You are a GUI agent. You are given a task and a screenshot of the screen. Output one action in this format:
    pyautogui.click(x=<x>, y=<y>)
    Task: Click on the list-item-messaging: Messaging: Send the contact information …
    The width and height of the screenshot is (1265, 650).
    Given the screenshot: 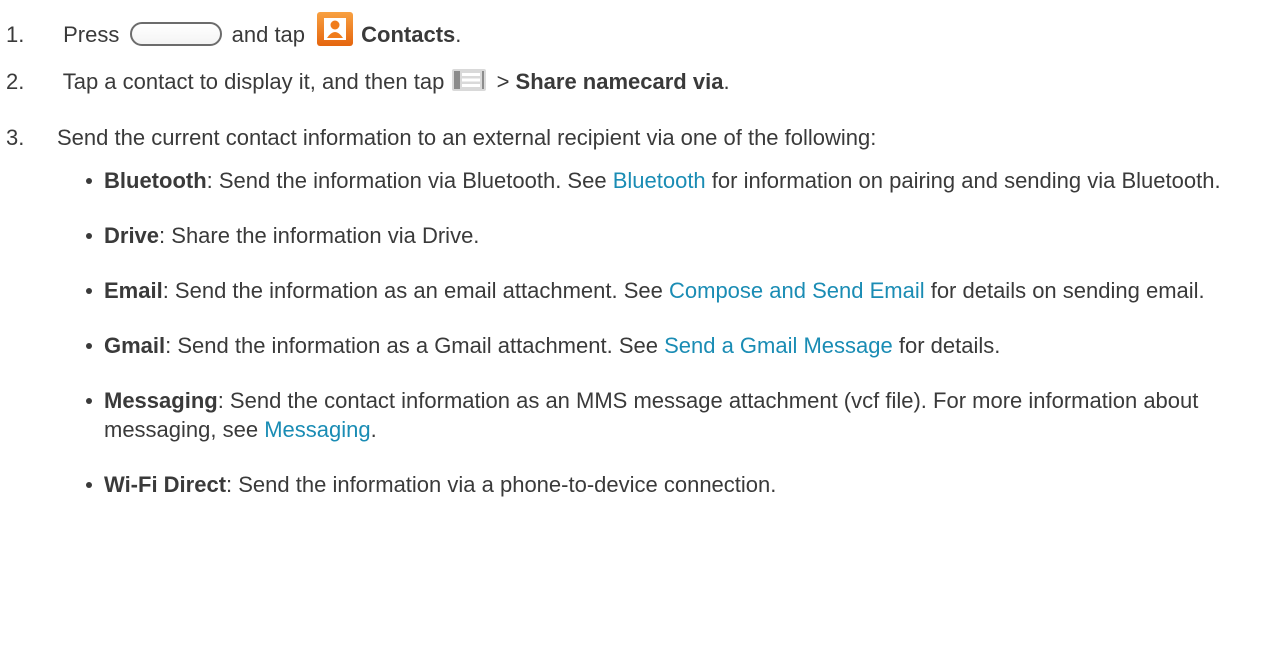 What is the action you would take?
    pyautogui.click(x=671, y=415)
    